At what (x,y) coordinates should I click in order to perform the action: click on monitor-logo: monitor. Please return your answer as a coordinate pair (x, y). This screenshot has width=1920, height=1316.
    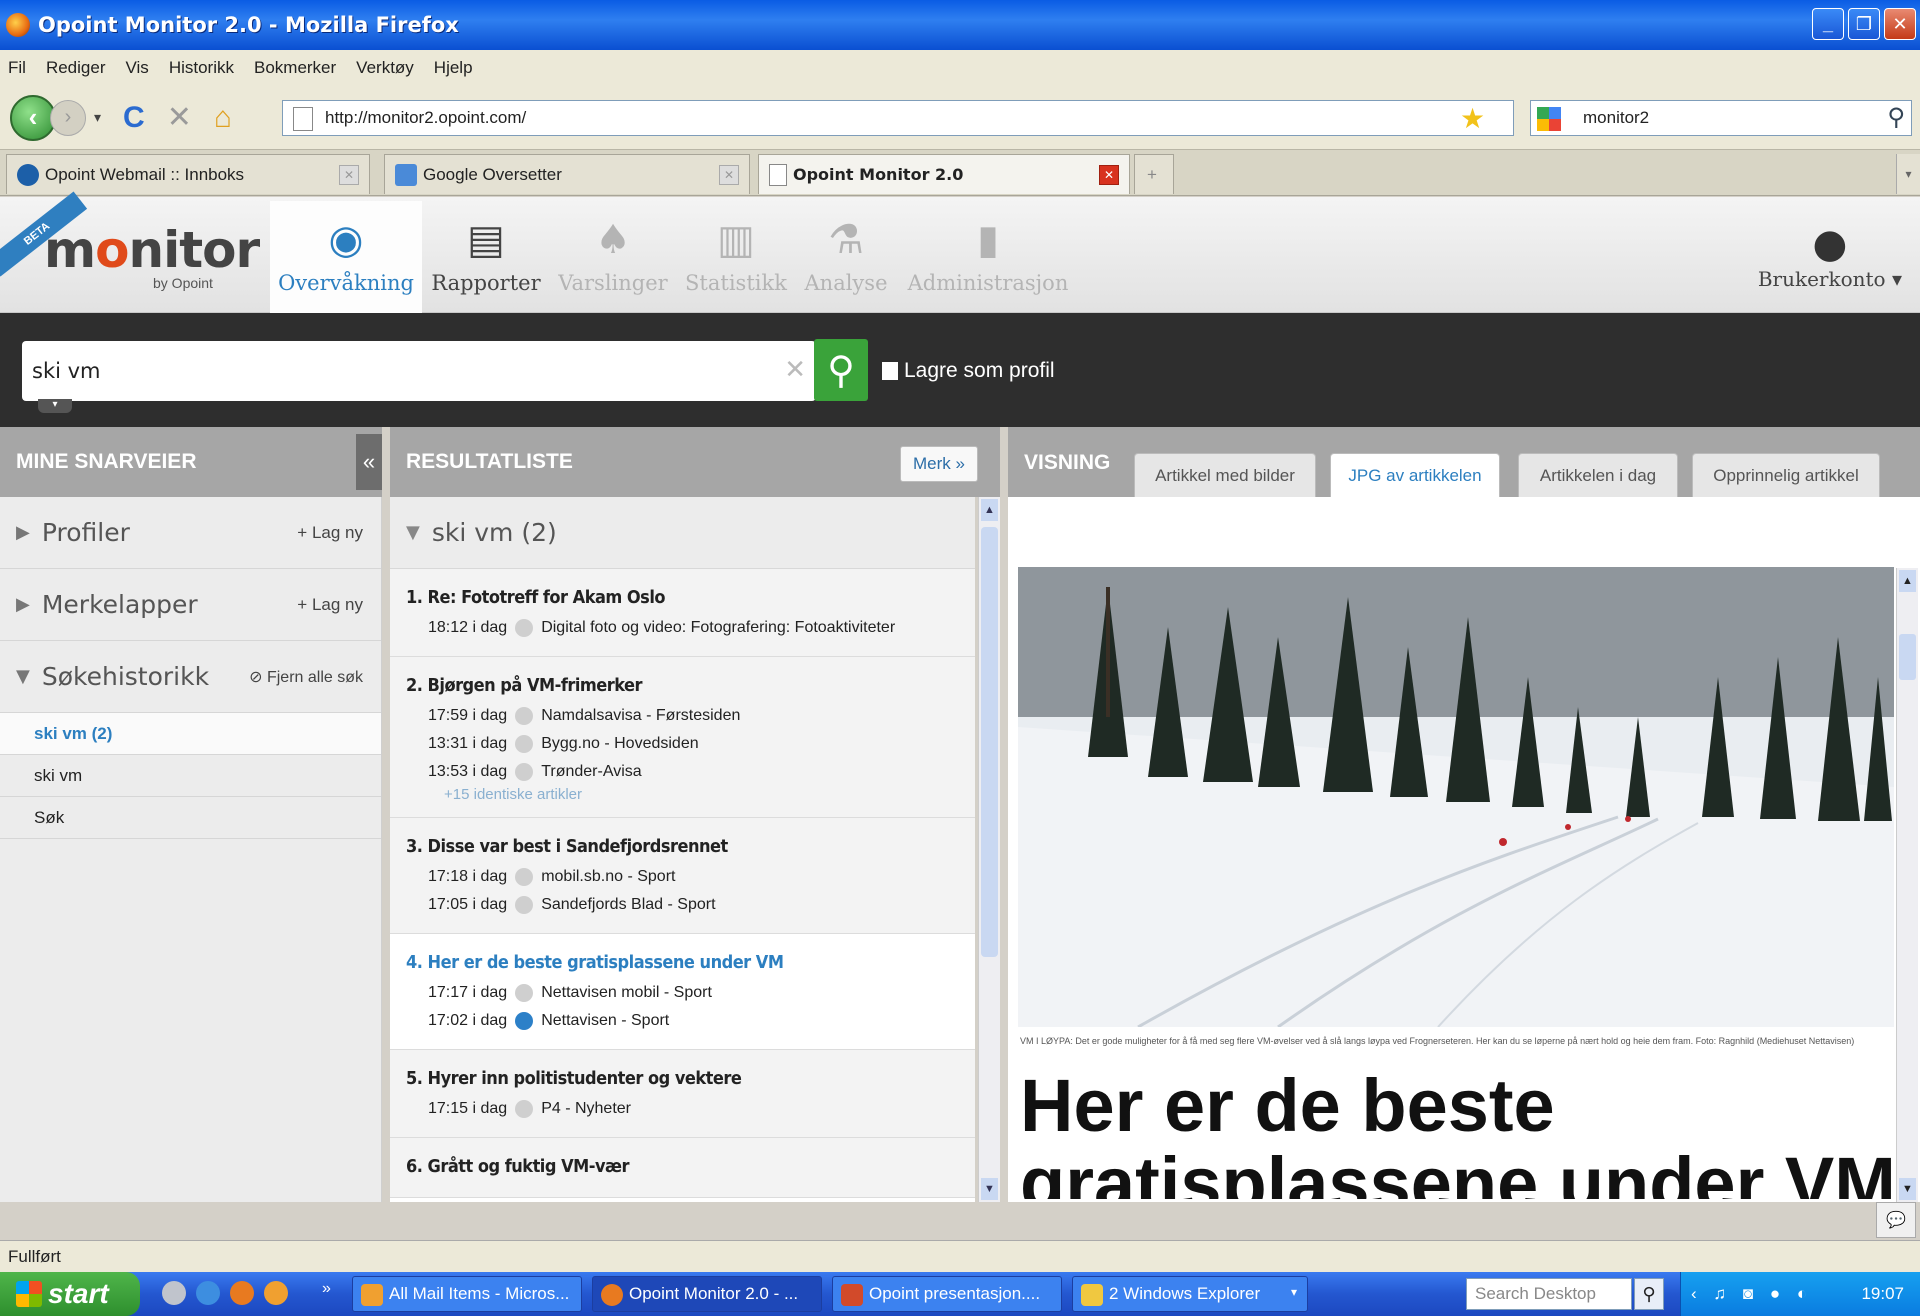
    Looking at the image, I should click on (152, 250).